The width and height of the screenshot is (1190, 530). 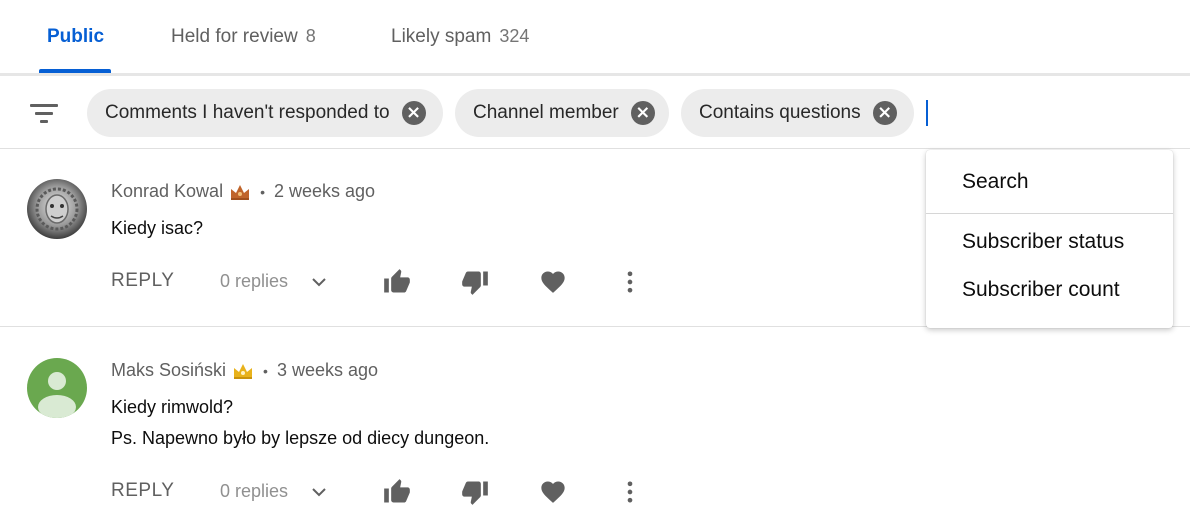 I want to click on tab-likely-spam: Likely spam 324, so click(x=460, y=37).